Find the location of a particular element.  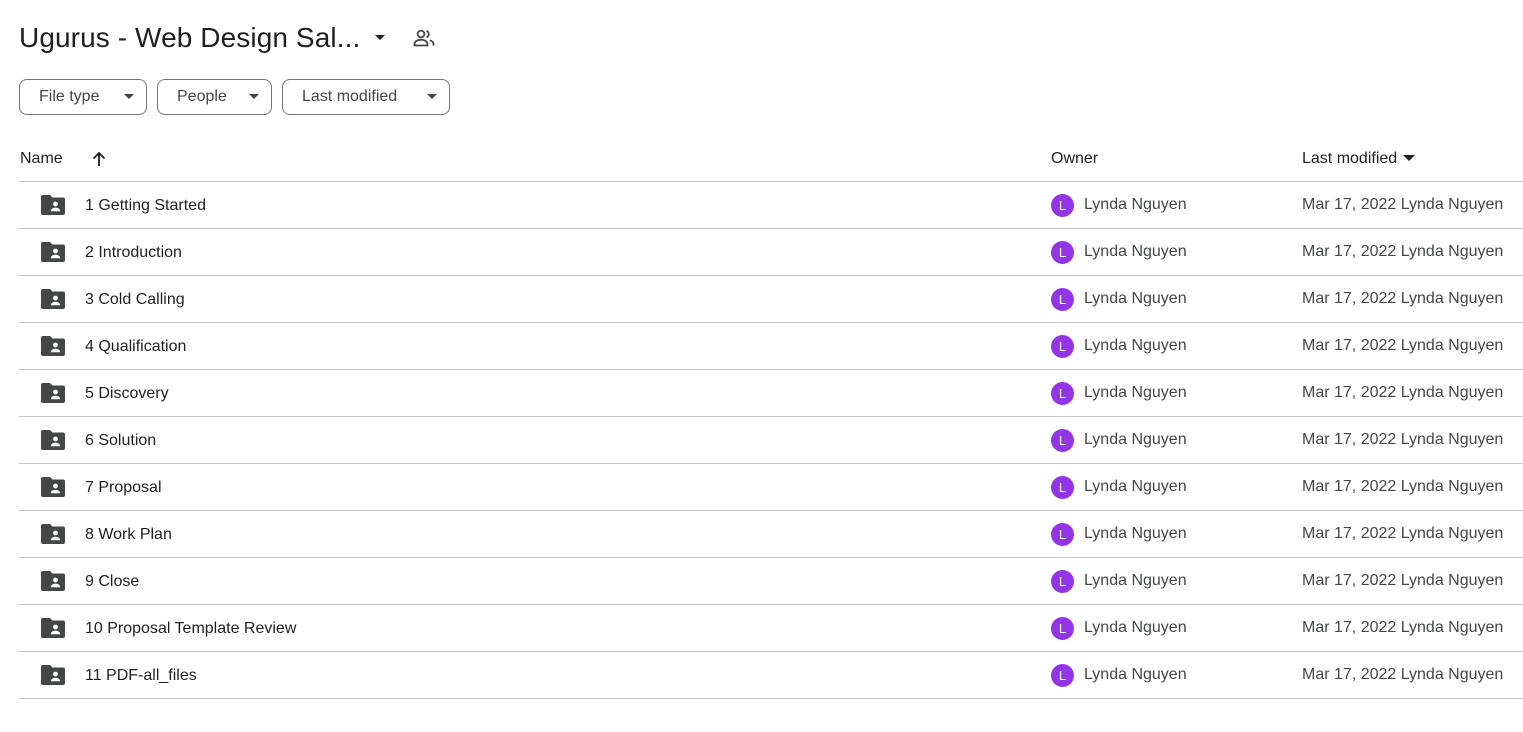

file-type-filter: File type is located at coordinates (83, 97).